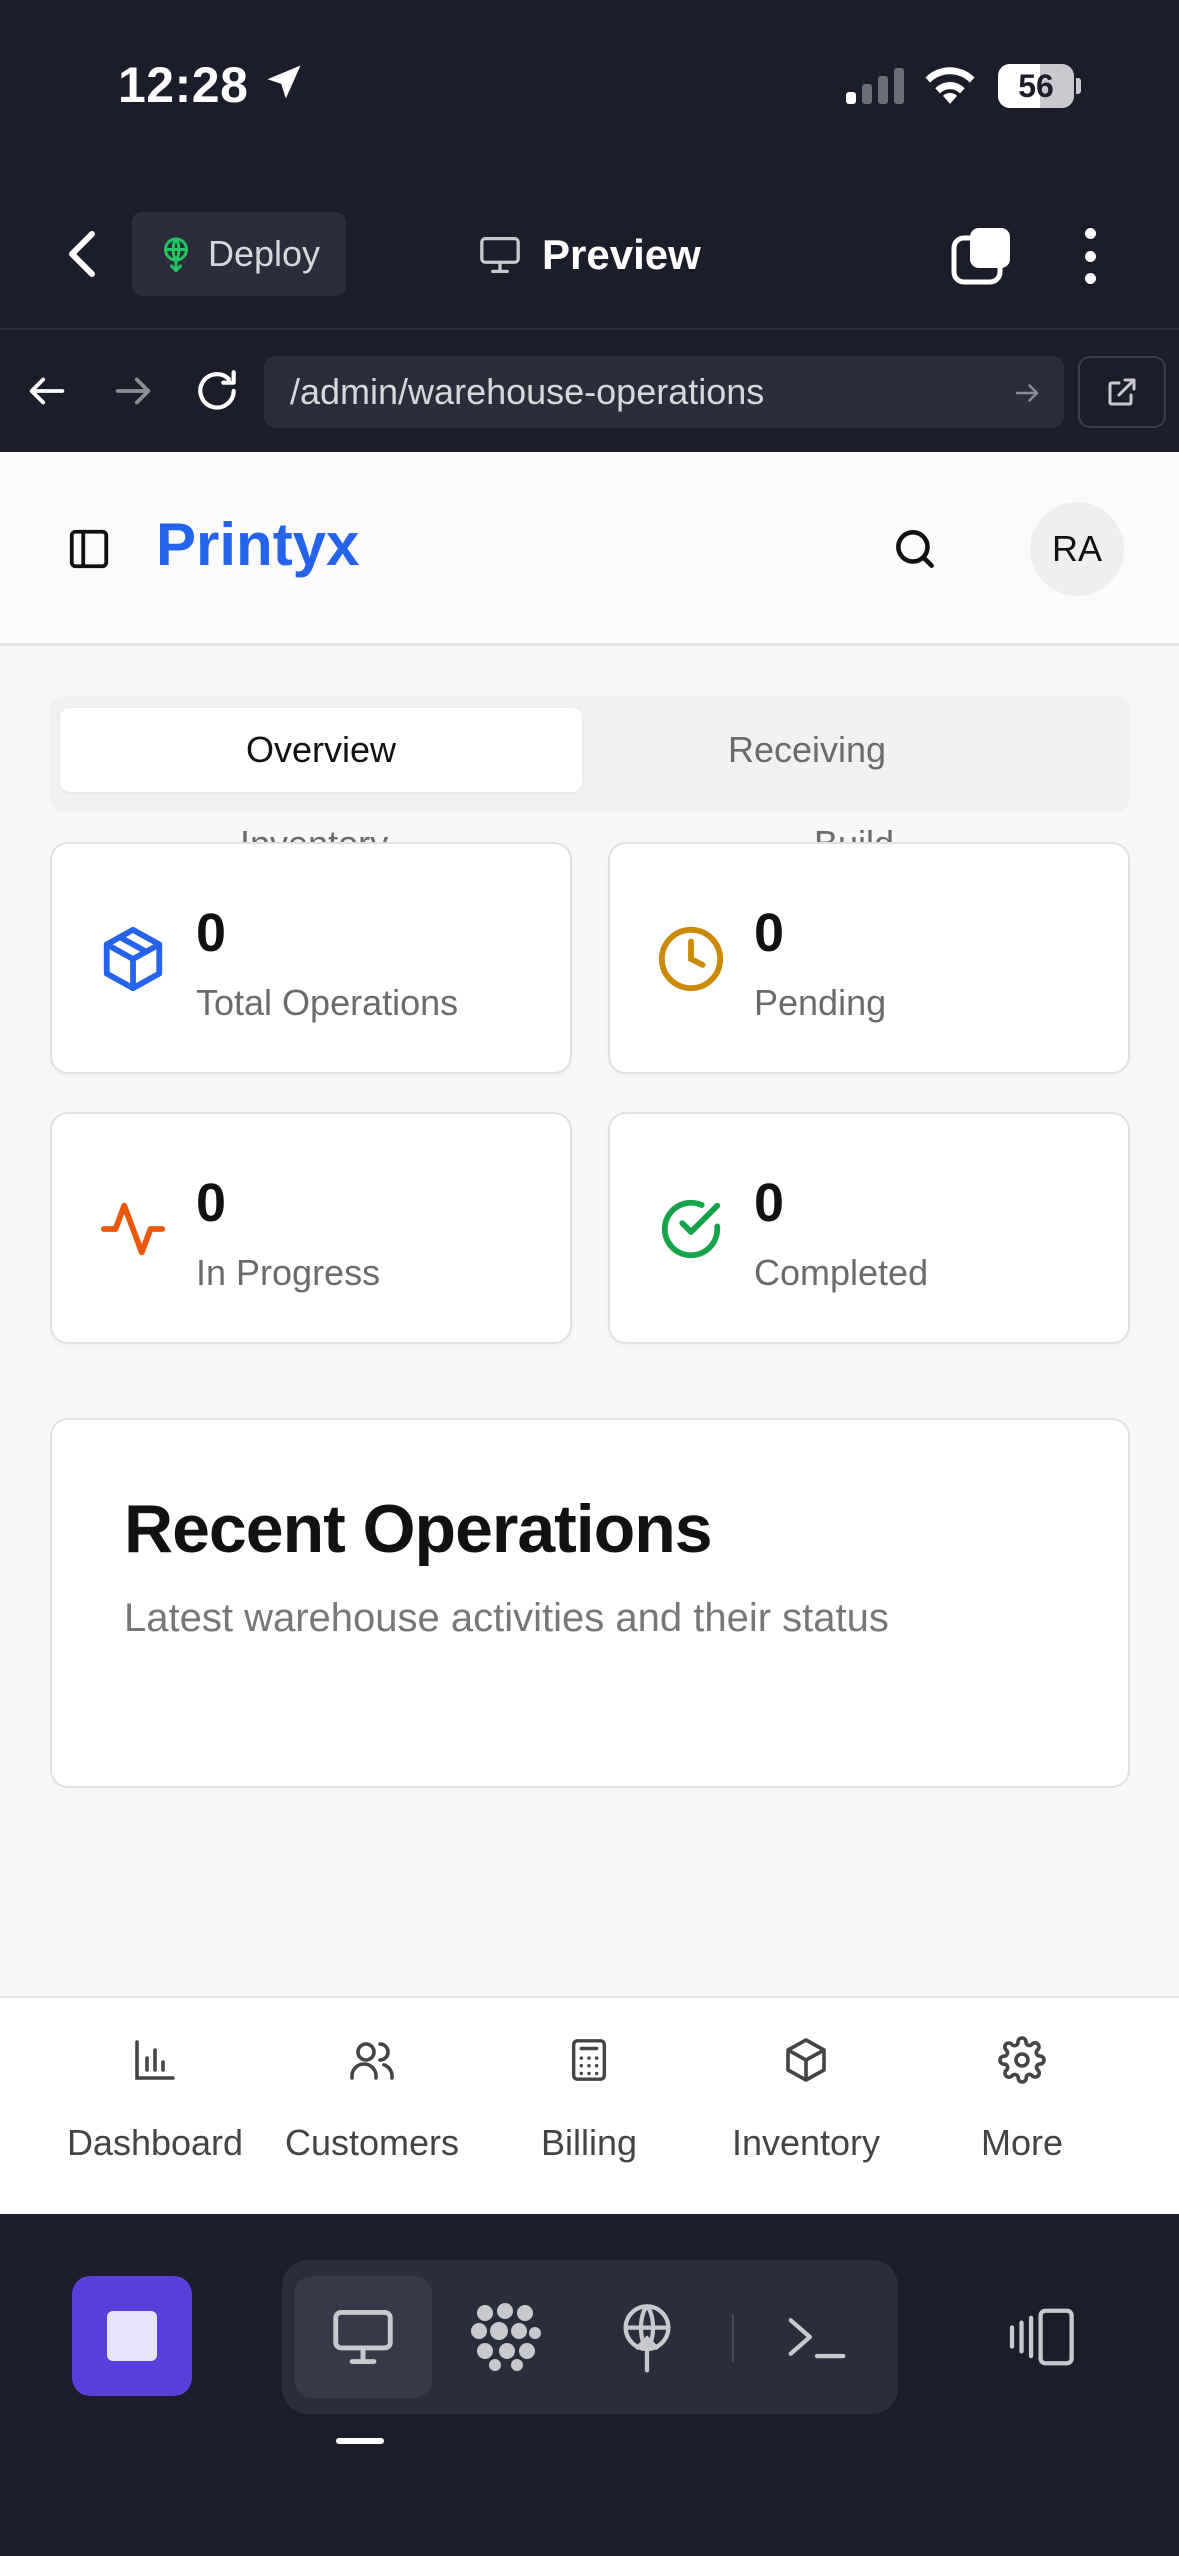 This screenshot has width=1179, height=2556. I want to click on battery-level: 56, so click(1036, 86).